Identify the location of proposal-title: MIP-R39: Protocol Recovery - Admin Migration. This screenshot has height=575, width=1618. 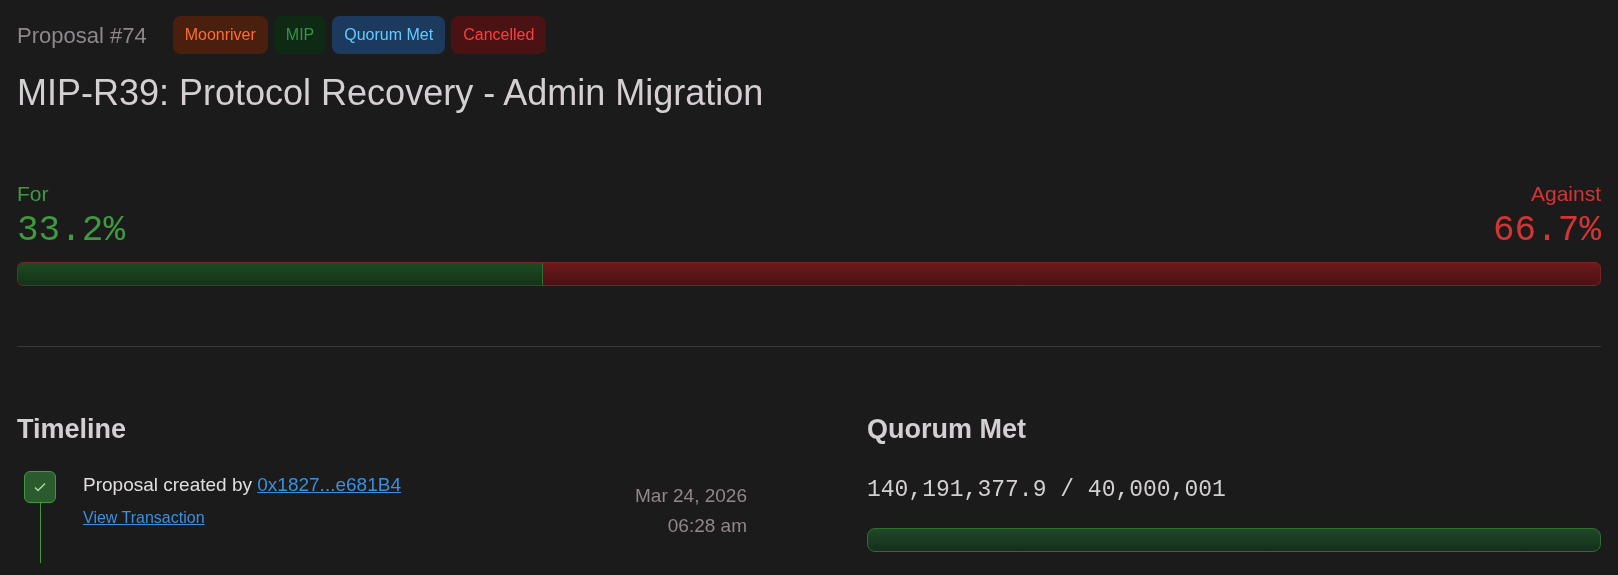
(391, 93).